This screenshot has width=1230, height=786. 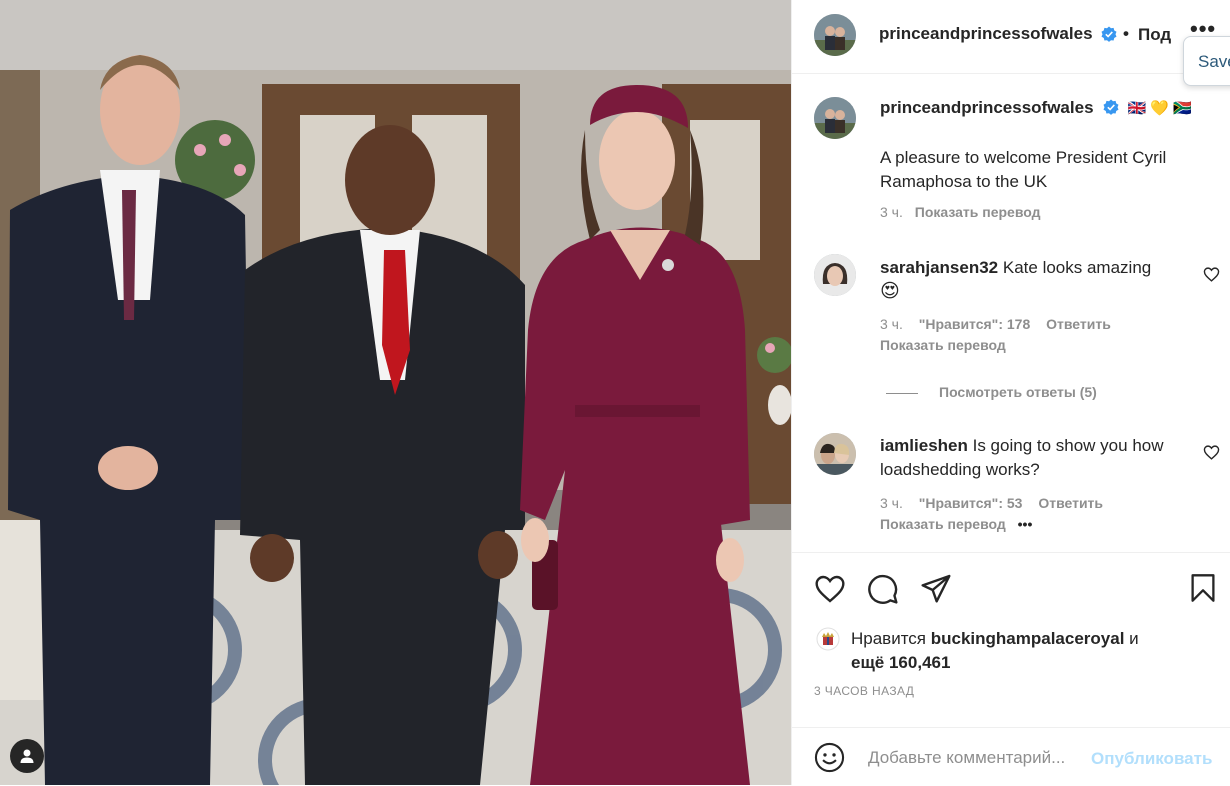 I want to click on author-username: princeandprincessofwales, so click(x=986, y=34).